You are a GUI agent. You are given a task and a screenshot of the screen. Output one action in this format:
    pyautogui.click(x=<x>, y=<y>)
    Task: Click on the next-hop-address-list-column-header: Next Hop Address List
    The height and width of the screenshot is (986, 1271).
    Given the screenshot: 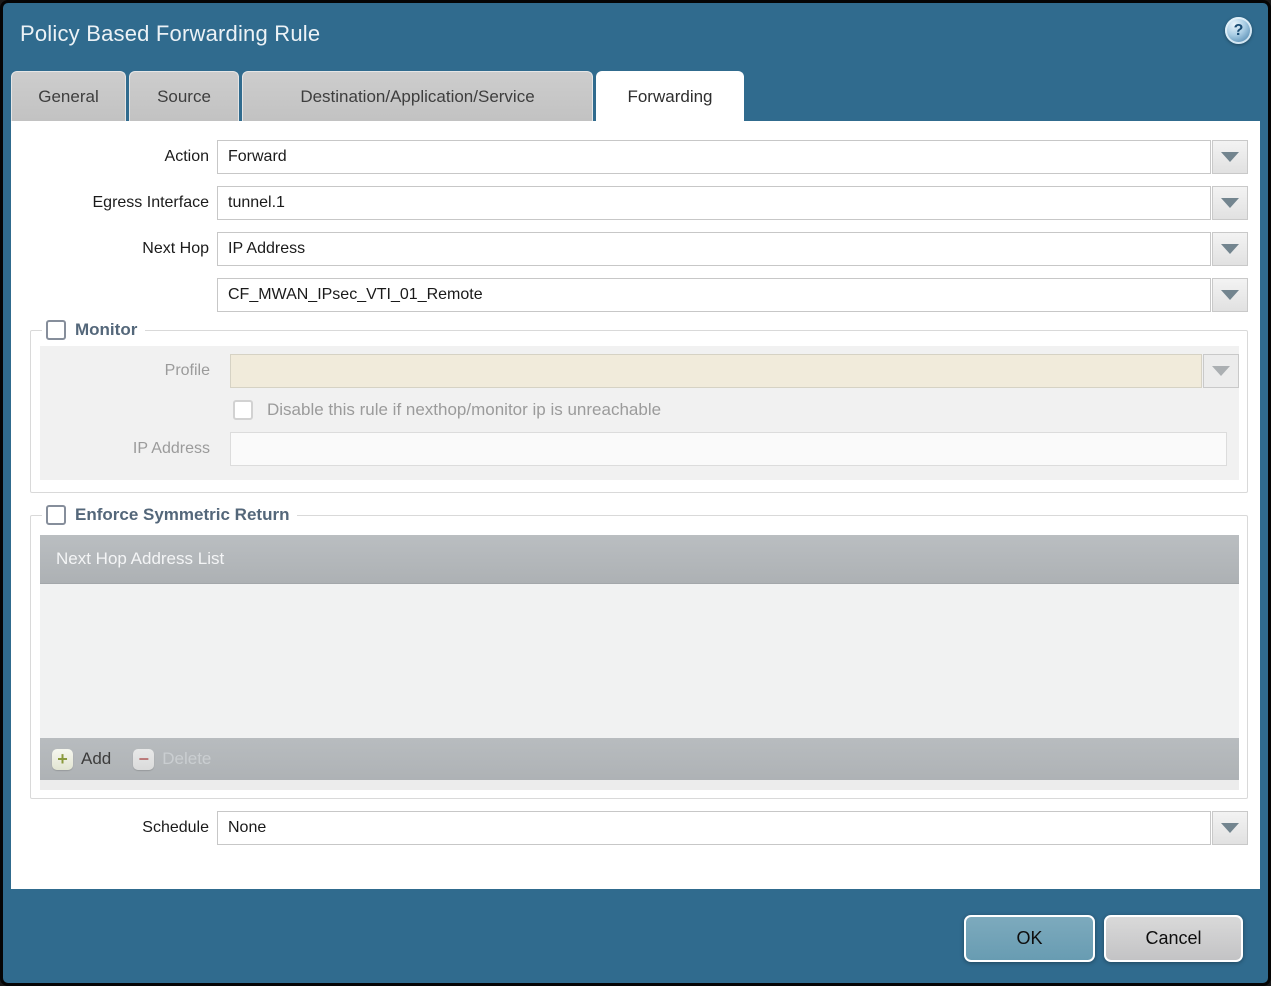 What is the action you would take?
    pyautogui.click(x=639, y=559)
    